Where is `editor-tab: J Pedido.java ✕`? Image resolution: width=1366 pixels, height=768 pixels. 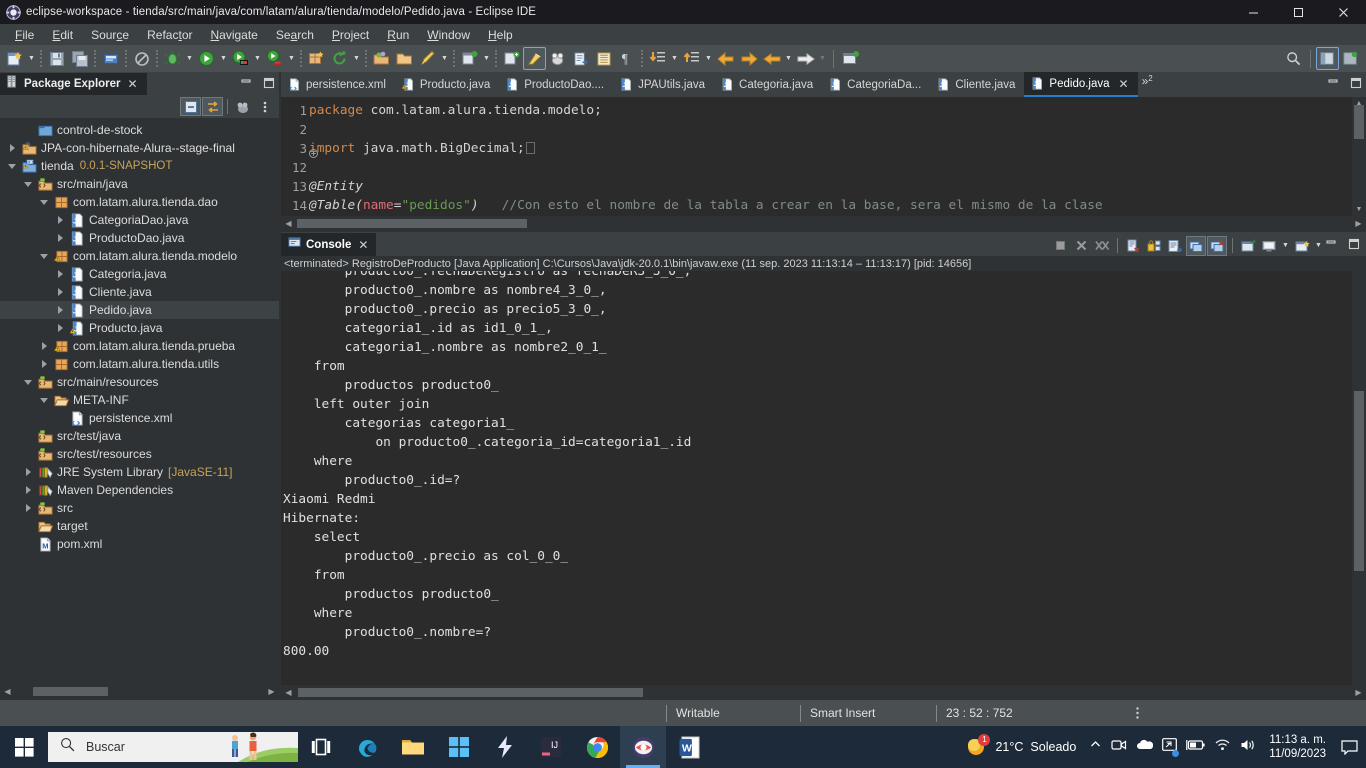 editor-tab: J Pedido.java ✕ is located at coordinates (1081, 84).